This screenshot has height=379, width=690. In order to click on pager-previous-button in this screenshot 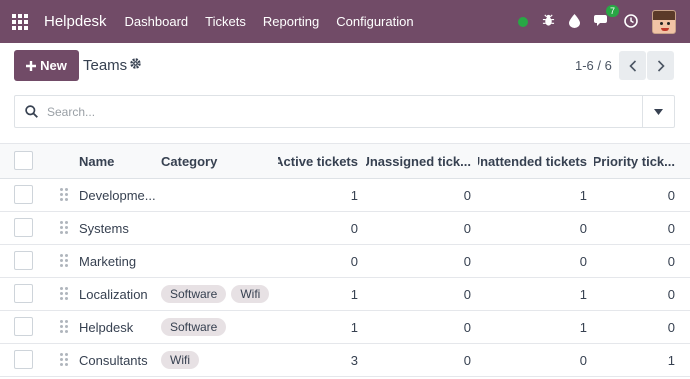, I will do `click(632, 65)`.